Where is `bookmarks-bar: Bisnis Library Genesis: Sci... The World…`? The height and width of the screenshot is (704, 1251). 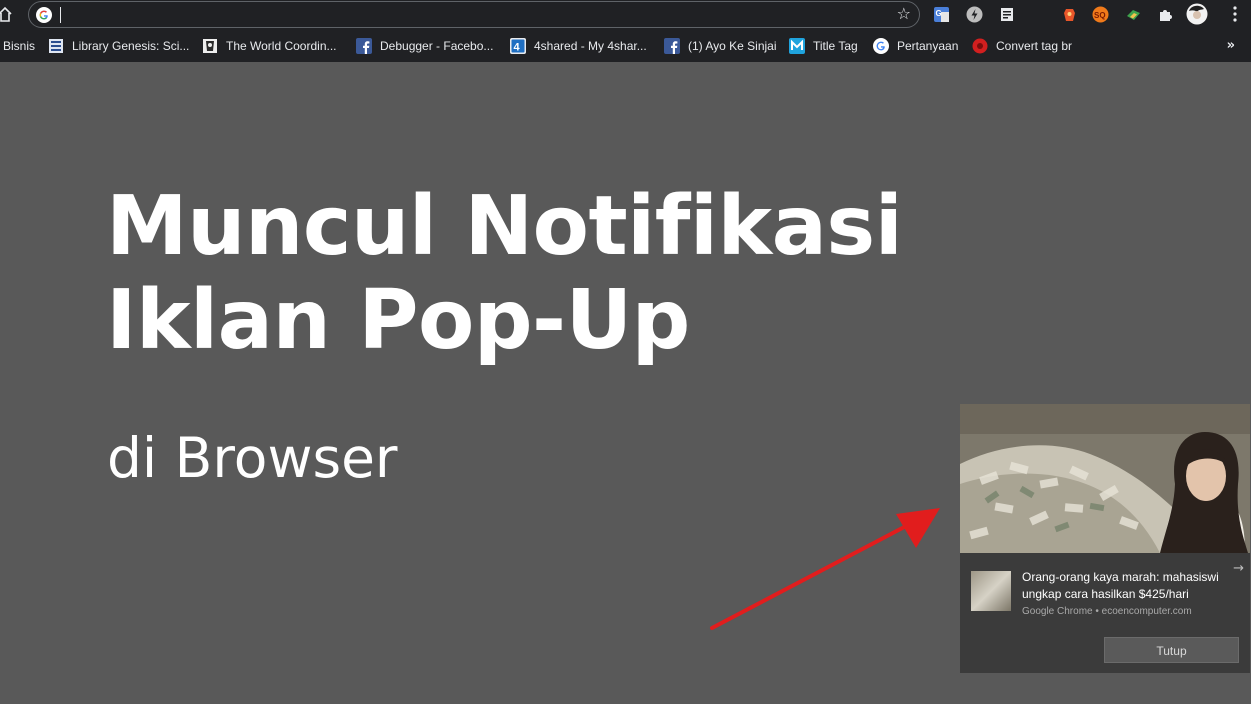 bookmarks-bar: Bisnis Library Genesis: Sci... The World… is located at coordinates (625, 46).